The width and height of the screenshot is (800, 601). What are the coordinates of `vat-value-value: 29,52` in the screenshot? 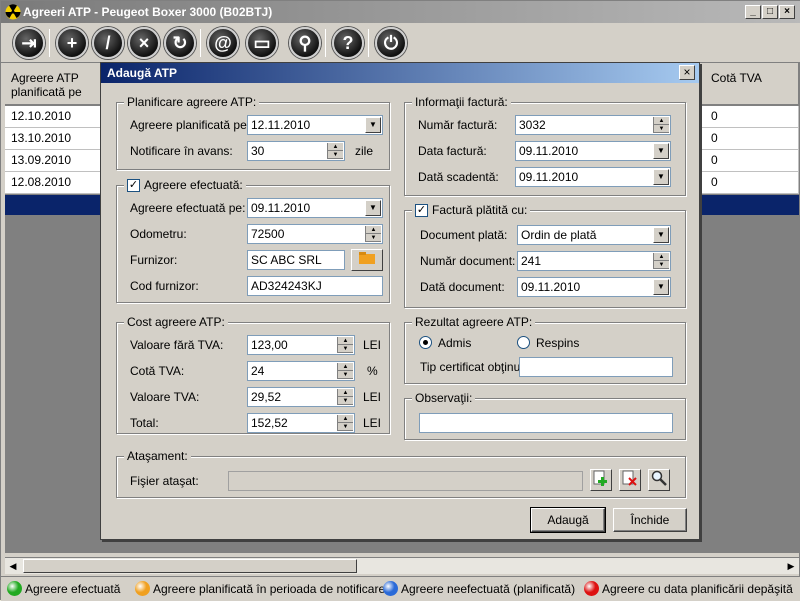 It's located at (266, 397).